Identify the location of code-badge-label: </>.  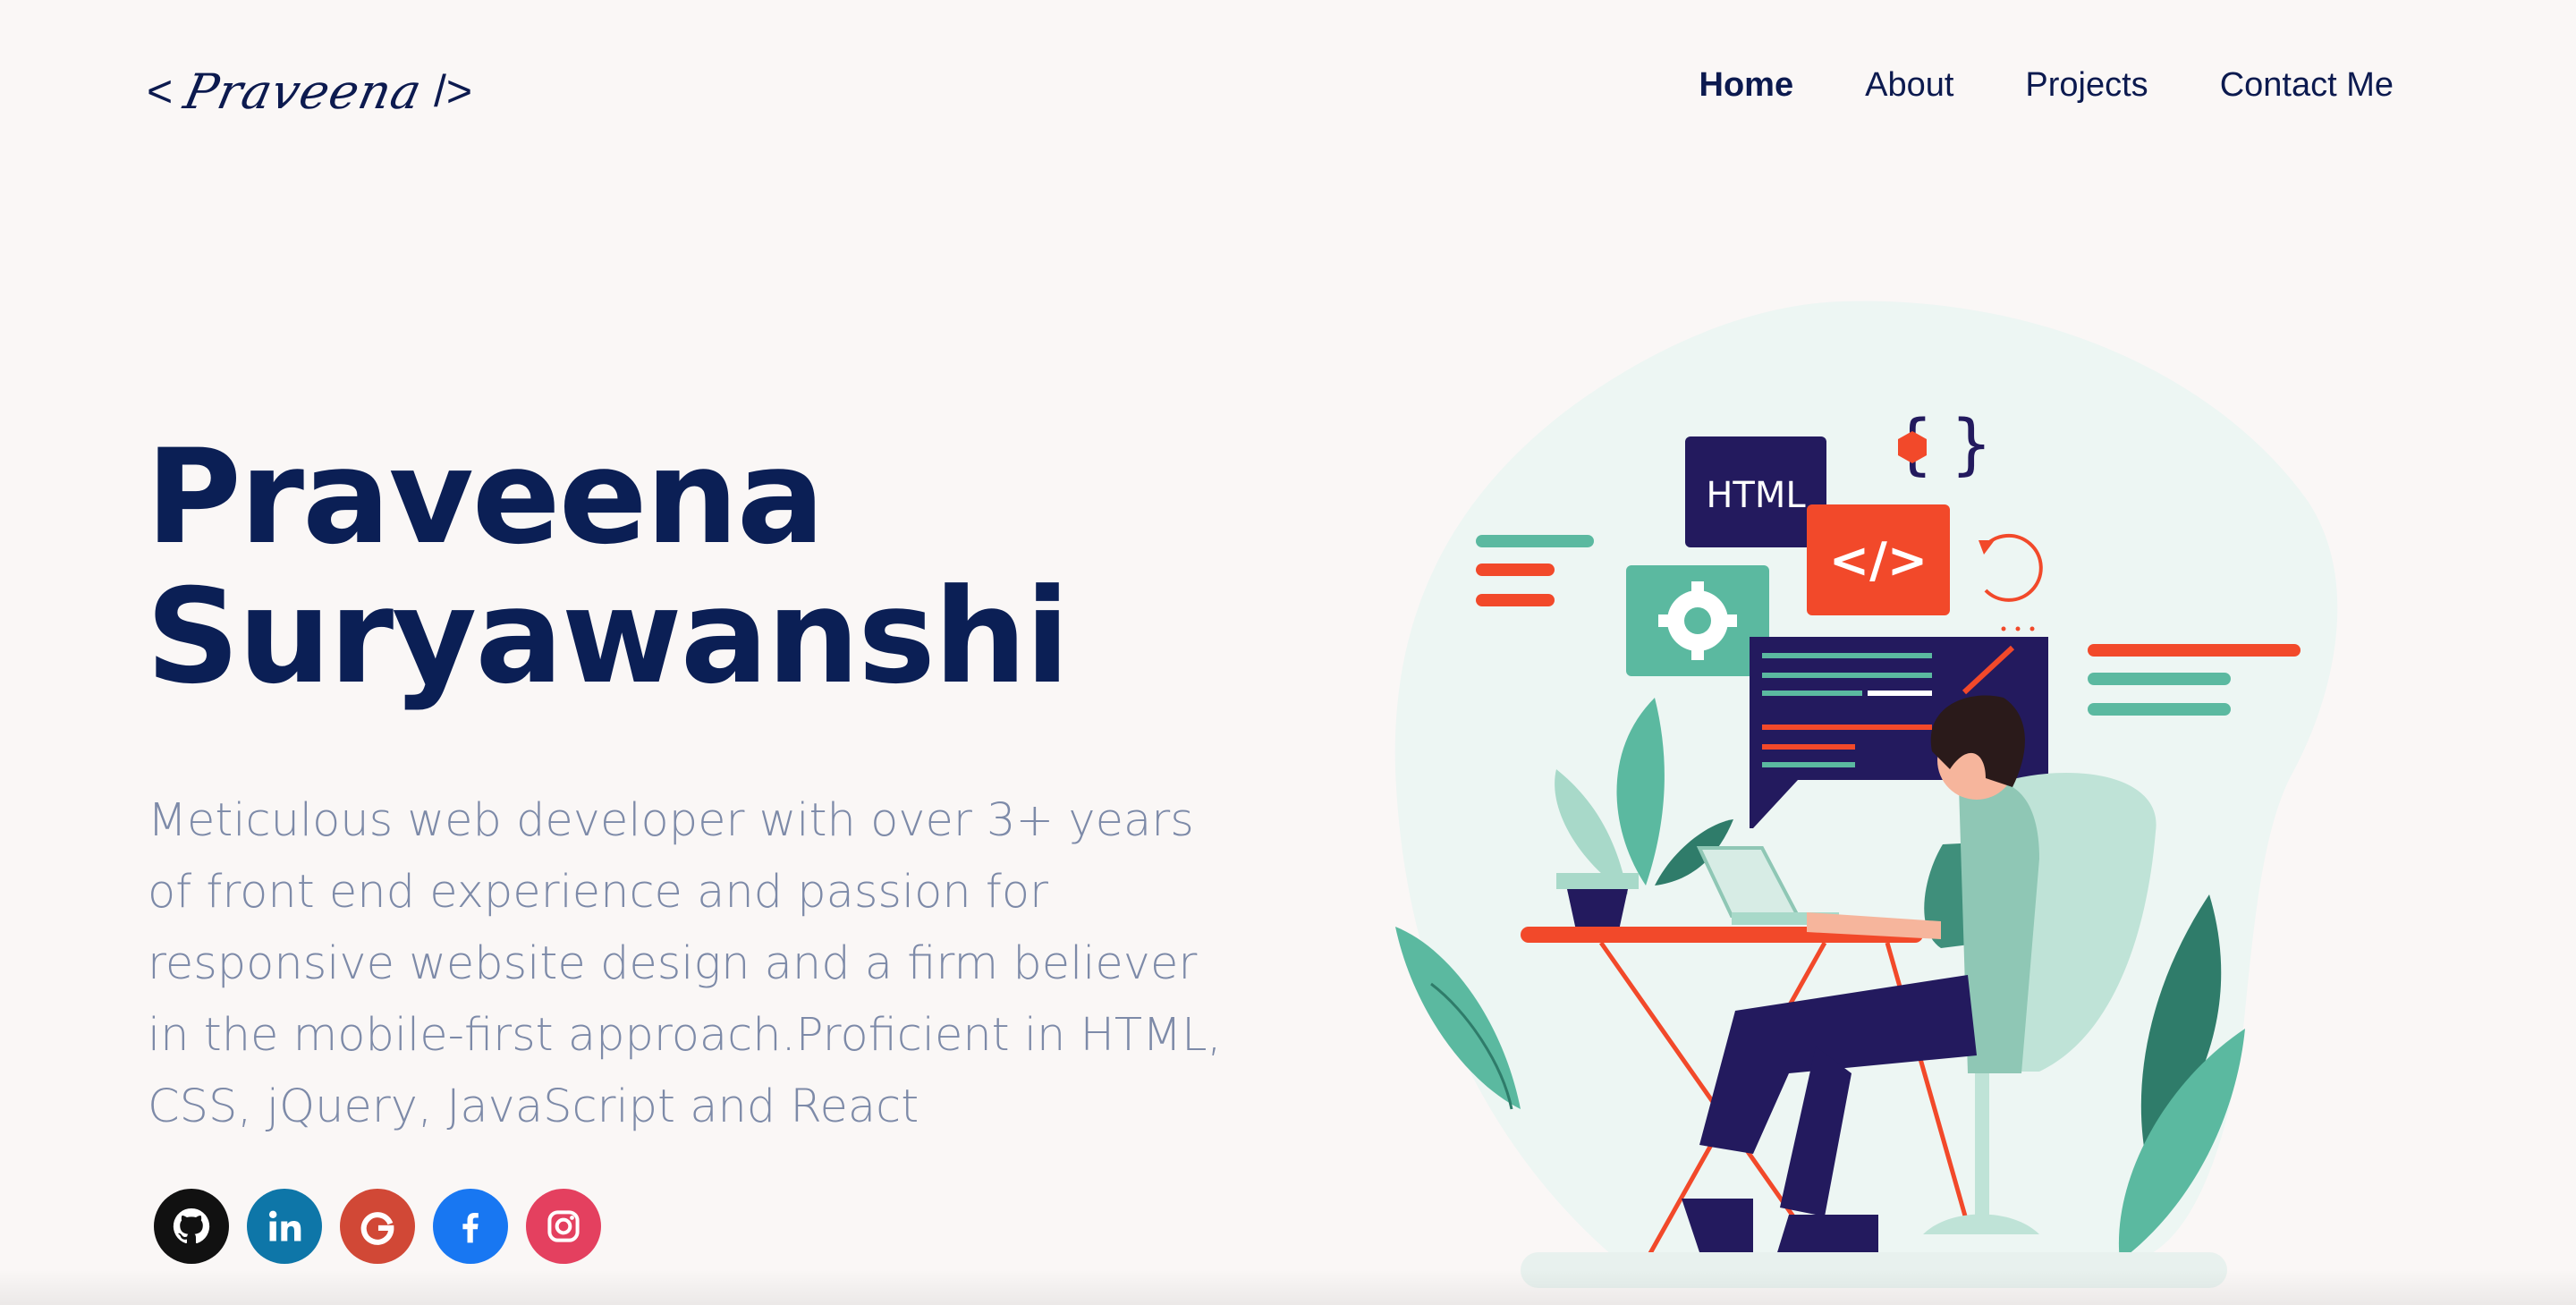
(1878, 560).